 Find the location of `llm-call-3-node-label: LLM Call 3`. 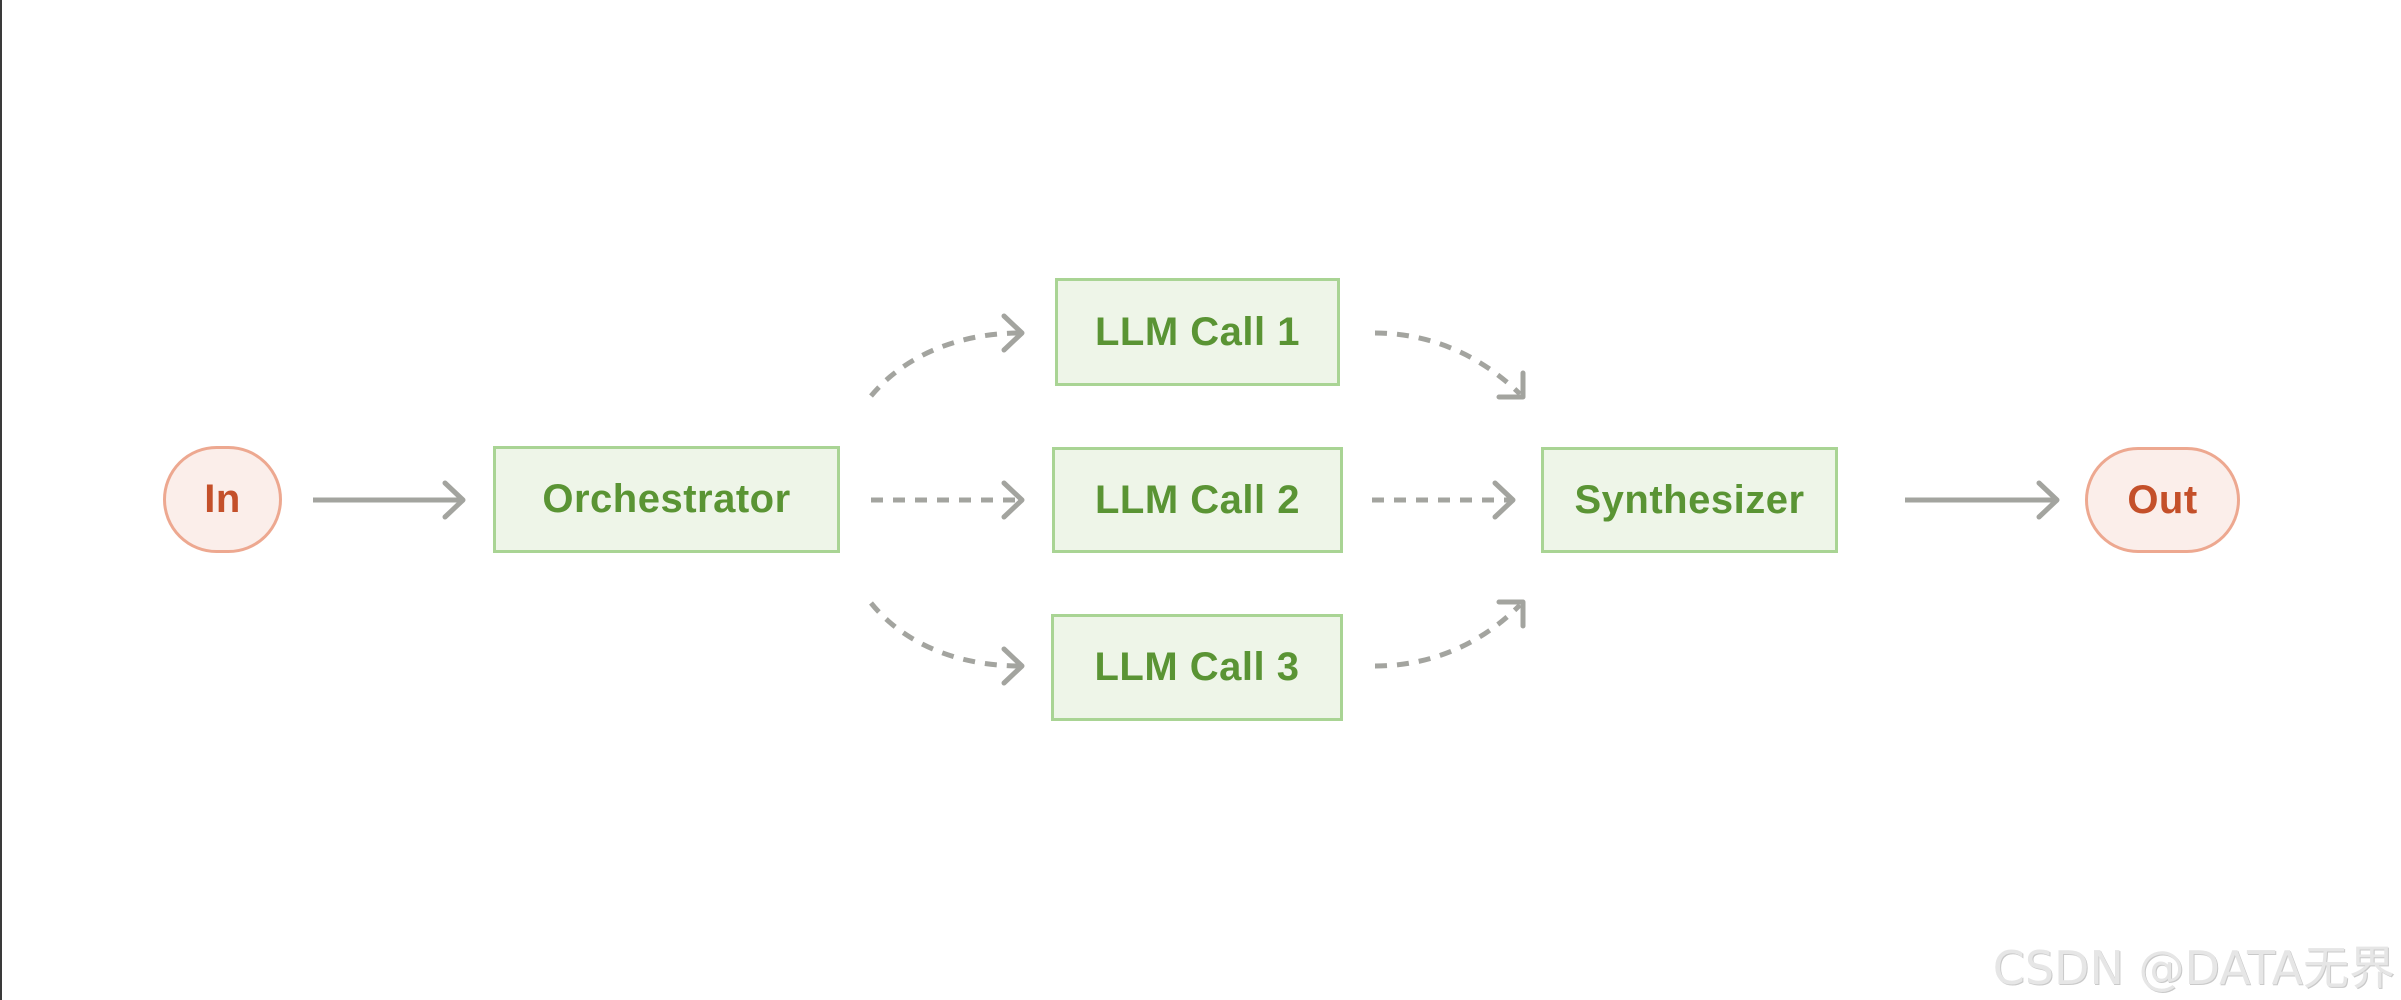

llm-call-3-node-label: LLM Call 3 is located at coordinates (1197, 667).